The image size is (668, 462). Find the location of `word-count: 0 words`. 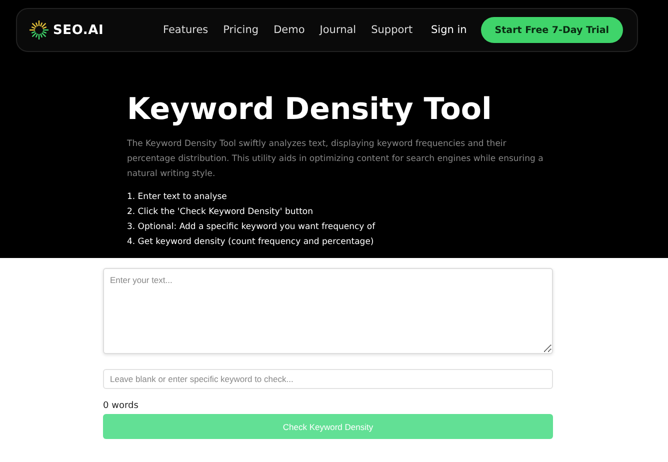

word-count: 0 words is located at coordinates (121, 406).